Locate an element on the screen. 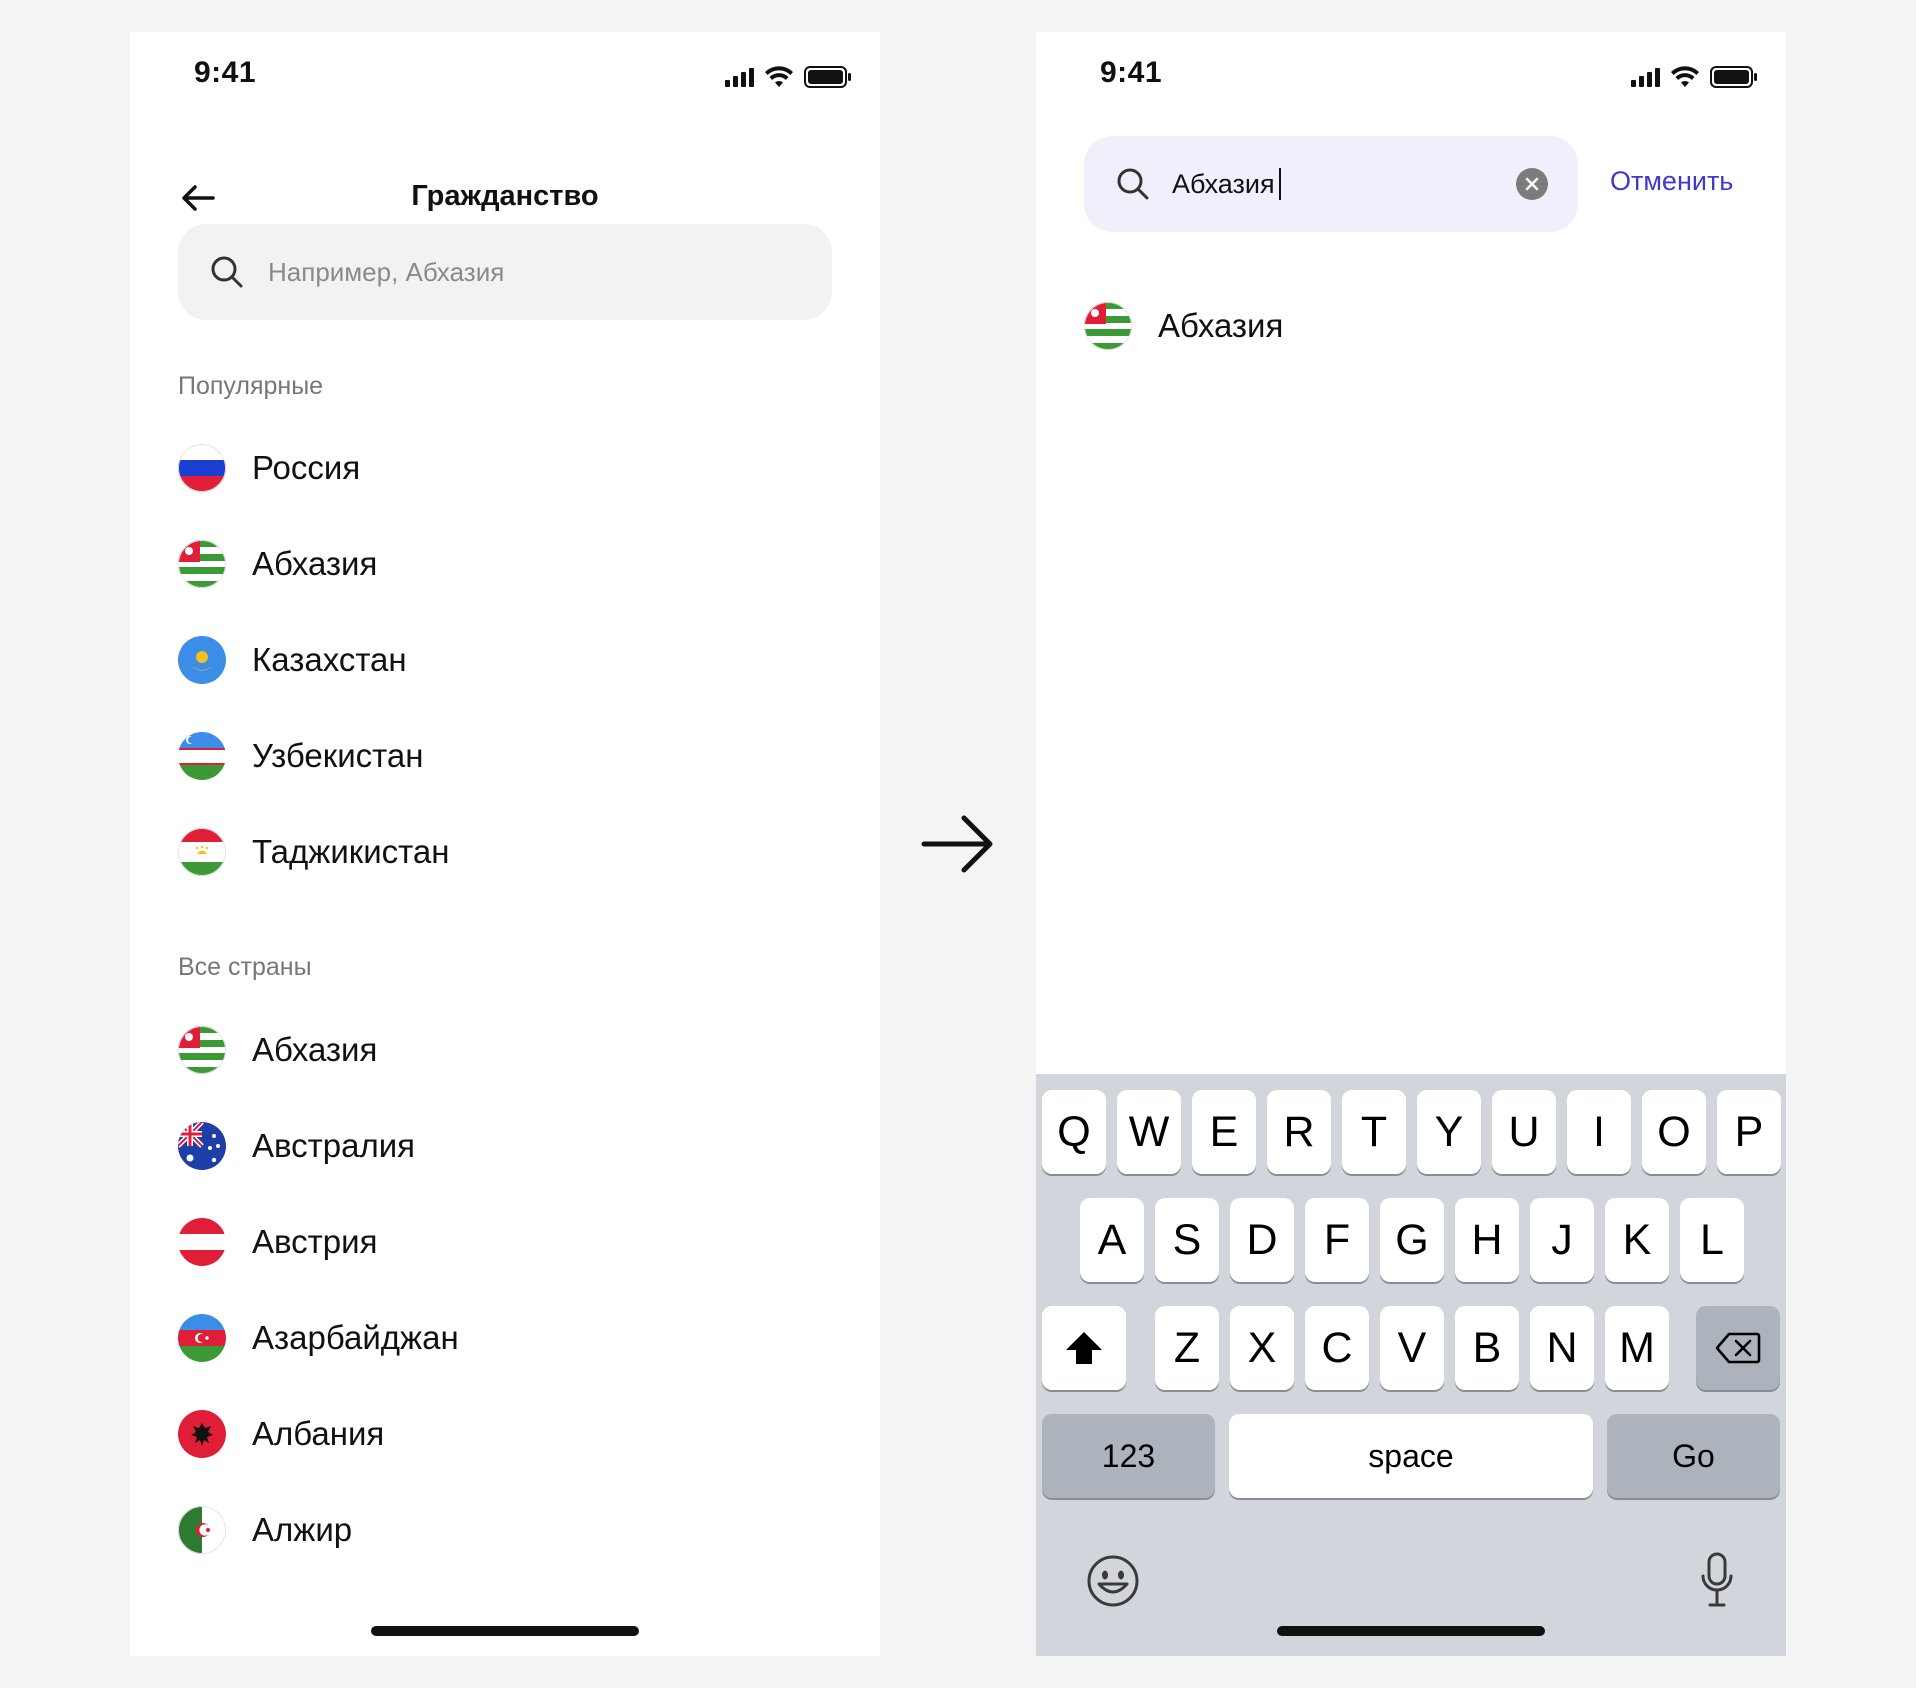 The image size is (1916, 1688). key-k: K is located at coordinates (1637, 1240).